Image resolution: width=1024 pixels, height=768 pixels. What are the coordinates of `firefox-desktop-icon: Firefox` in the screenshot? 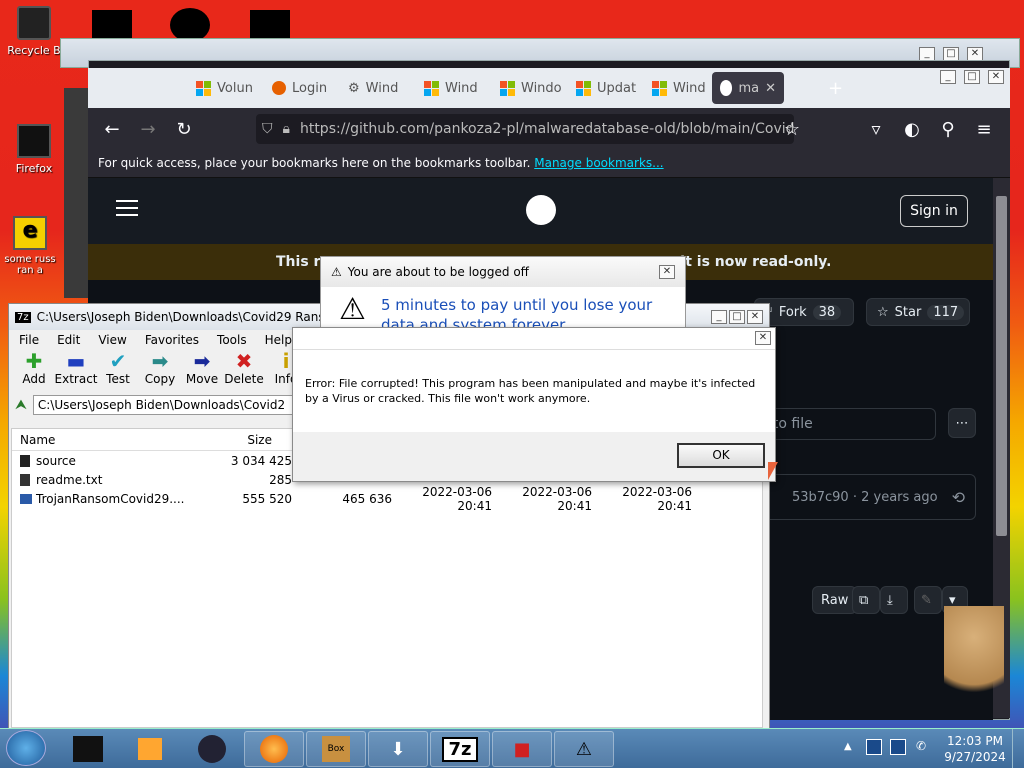 It's located at (34, 149).